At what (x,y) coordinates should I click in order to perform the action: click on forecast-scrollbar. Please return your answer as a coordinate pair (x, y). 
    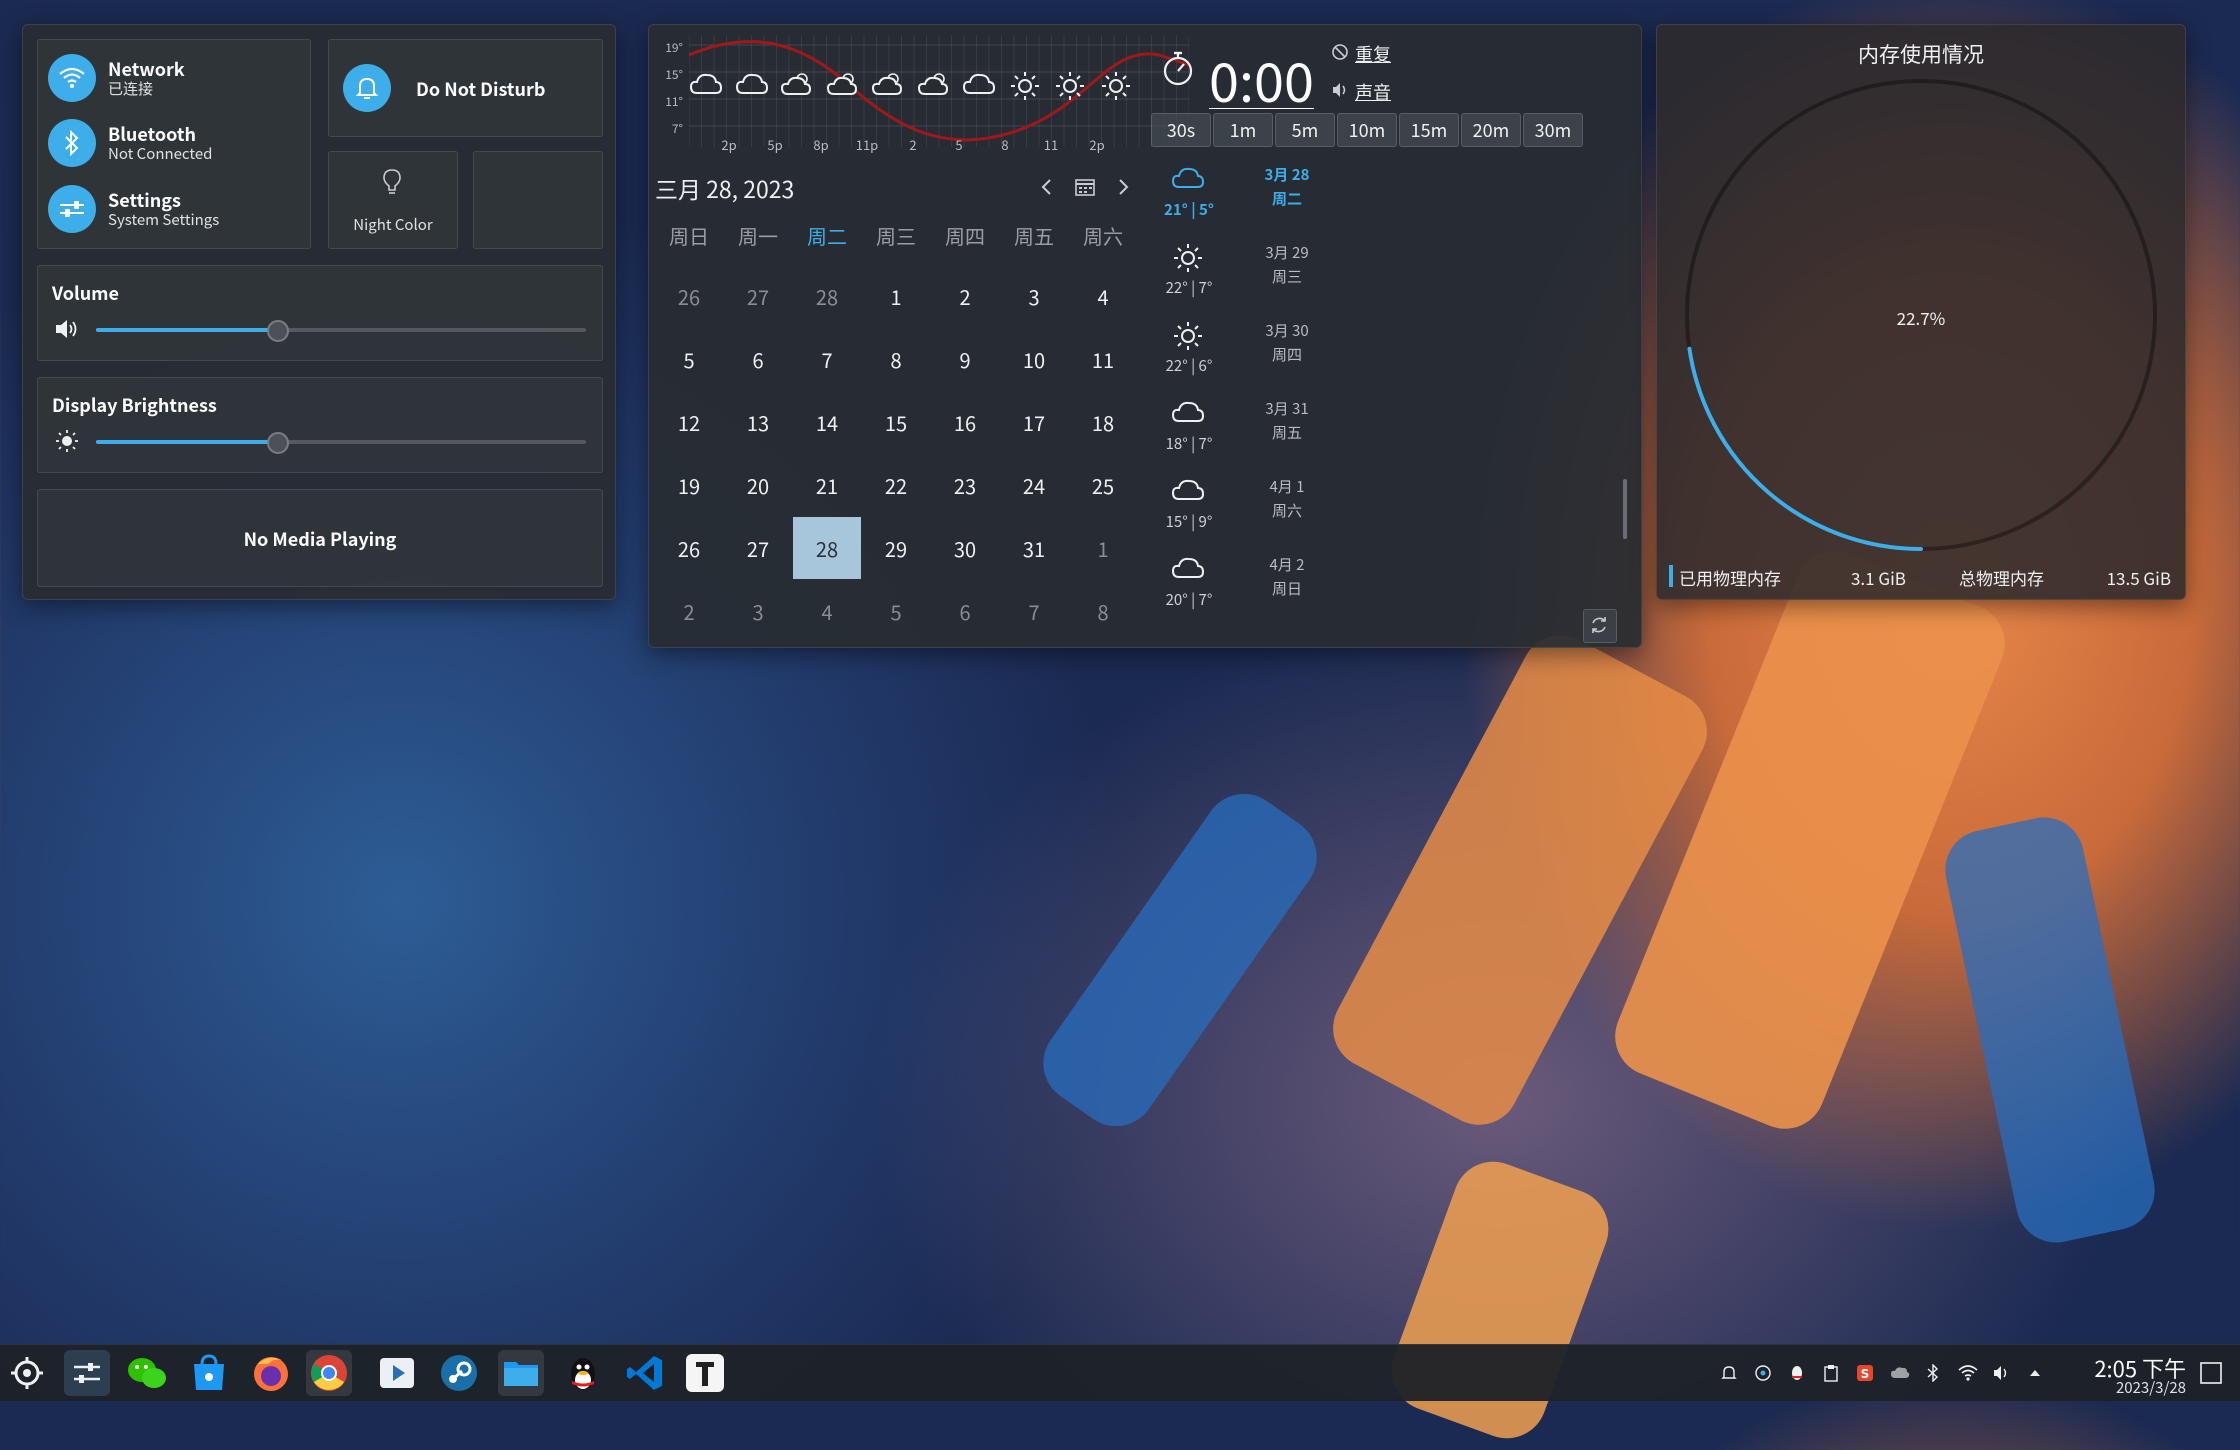
    Looking at the image, I should click on (1625, 509).